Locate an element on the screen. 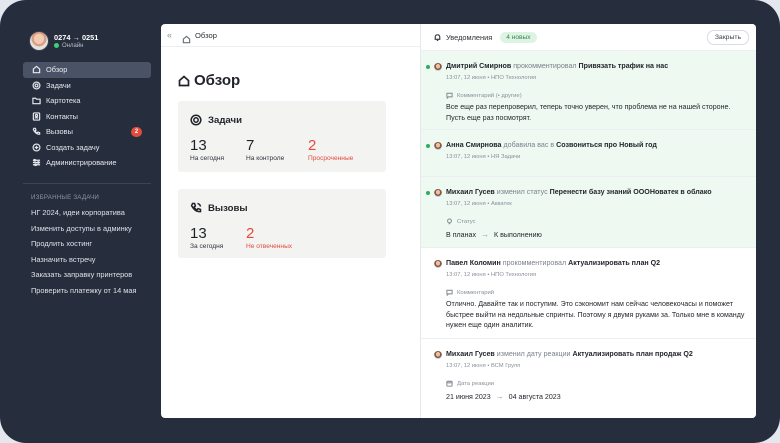  calls-today-stat: 13 За сегодня is located at coordinates (207, 238).